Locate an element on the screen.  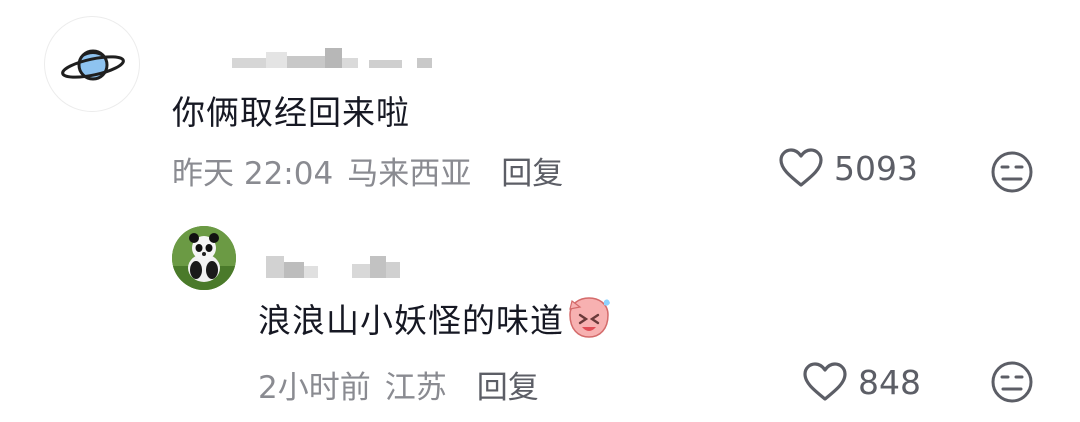
crying-emoji-icon is located at coordinates (589, 317).